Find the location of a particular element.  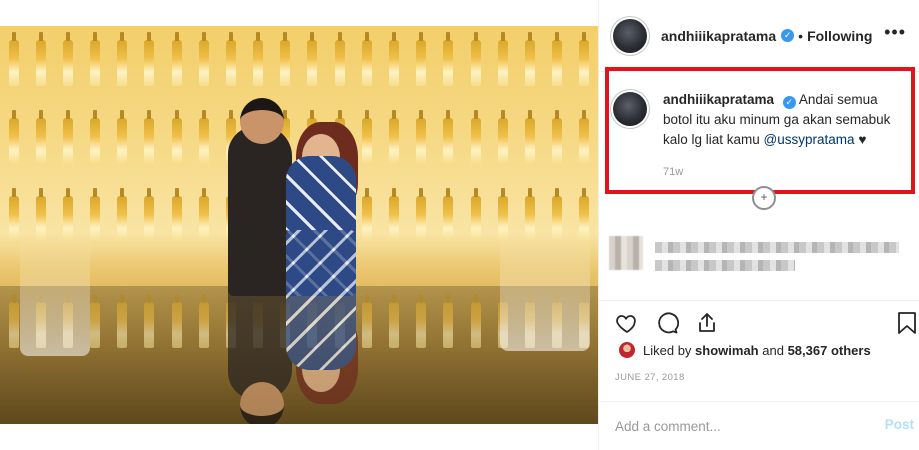

comment-bar: Post is located at coordinates (759, 425).